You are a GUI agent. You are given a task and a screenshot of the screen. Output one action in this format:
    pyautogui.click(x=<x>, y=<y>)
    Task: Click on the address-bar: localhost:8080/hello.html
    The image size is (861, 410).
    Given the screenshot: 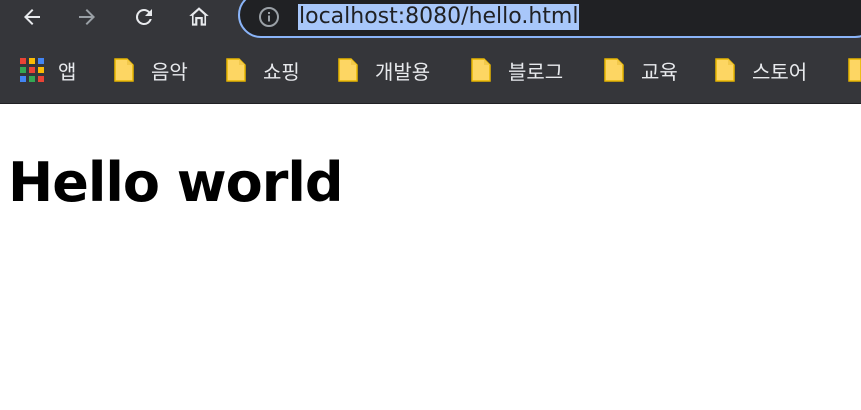 What is the action you would take?
    pyautogui.click(x=549, y=19)
    